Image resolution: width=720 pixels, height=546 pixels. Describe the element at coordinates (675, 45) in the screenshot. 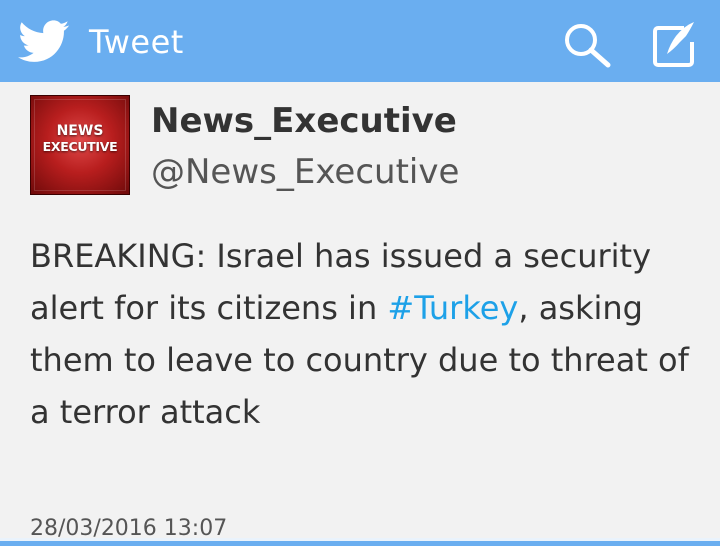

I see `compose-icon` at that location.